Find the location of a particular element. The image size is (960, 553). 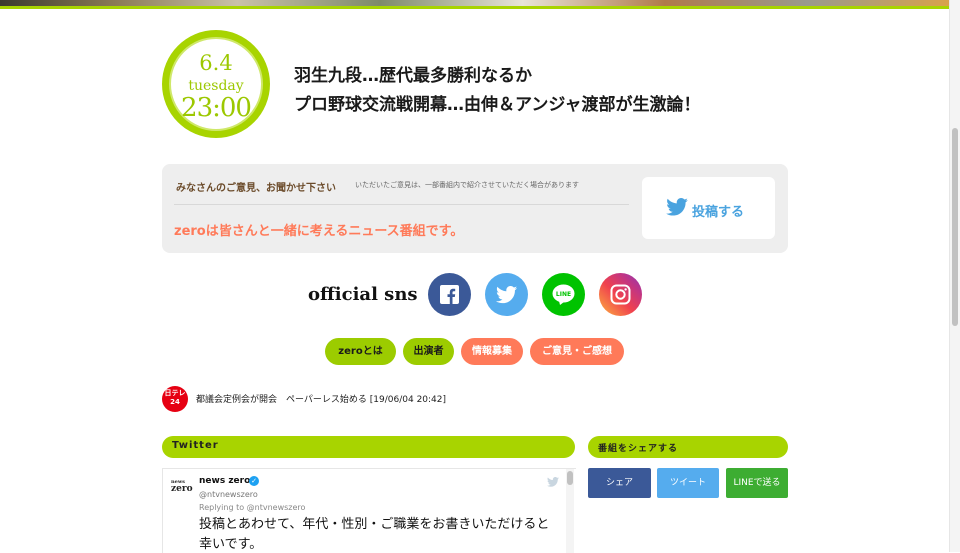

timeline-scroll-thumb is located at coordinates (570, 478).